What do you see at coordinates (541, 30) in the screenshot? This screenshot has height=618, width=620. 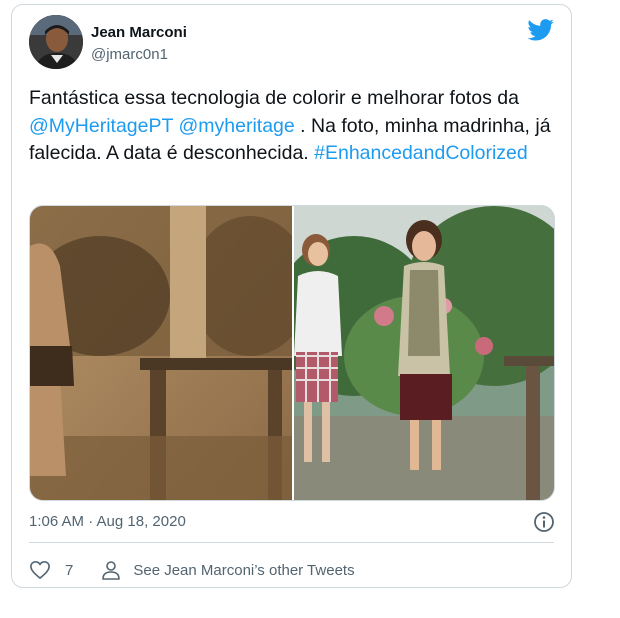 I see `twitter-bird-icon` at bounding box center [541, 30].